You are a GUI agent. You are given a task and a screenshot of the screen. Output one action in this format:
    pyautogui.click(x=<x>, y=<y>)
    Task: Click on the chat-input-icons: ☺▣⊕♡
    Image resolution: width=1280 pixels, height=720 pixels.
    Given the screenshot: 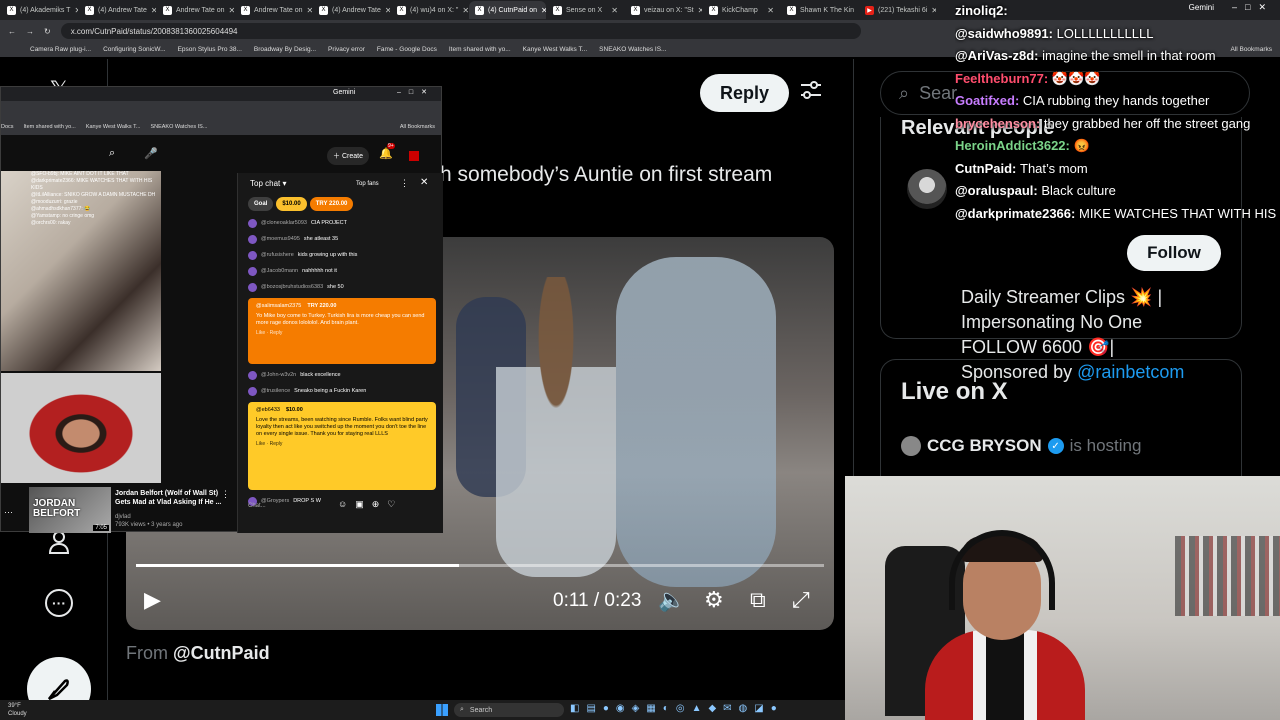 What is the action you would take?
    pyautogui.click(x=370, y=504)
    